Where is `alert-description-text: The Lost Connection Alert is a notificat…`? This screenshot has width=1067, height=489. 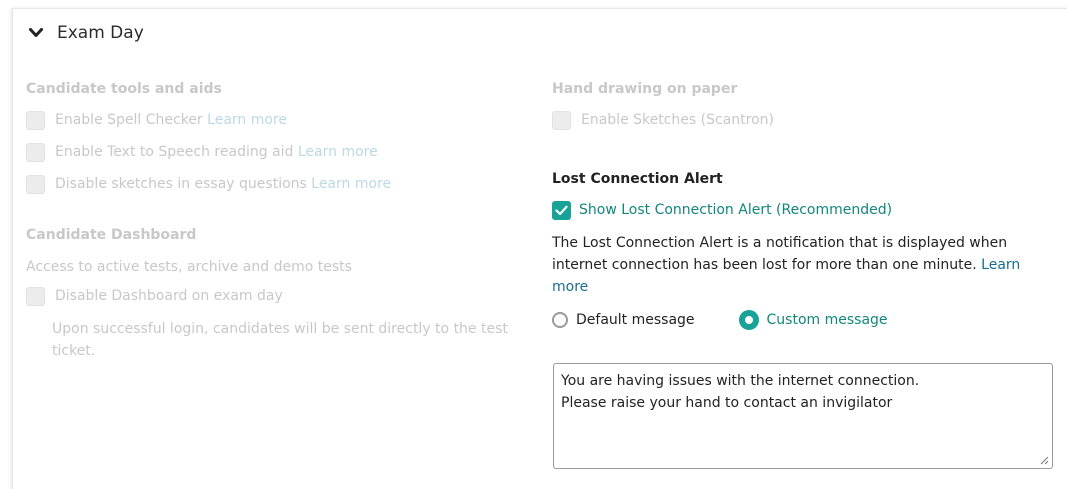
alert-description-text: The Lost Connection Alert is a notificat… is located at coordinates (780, 254).